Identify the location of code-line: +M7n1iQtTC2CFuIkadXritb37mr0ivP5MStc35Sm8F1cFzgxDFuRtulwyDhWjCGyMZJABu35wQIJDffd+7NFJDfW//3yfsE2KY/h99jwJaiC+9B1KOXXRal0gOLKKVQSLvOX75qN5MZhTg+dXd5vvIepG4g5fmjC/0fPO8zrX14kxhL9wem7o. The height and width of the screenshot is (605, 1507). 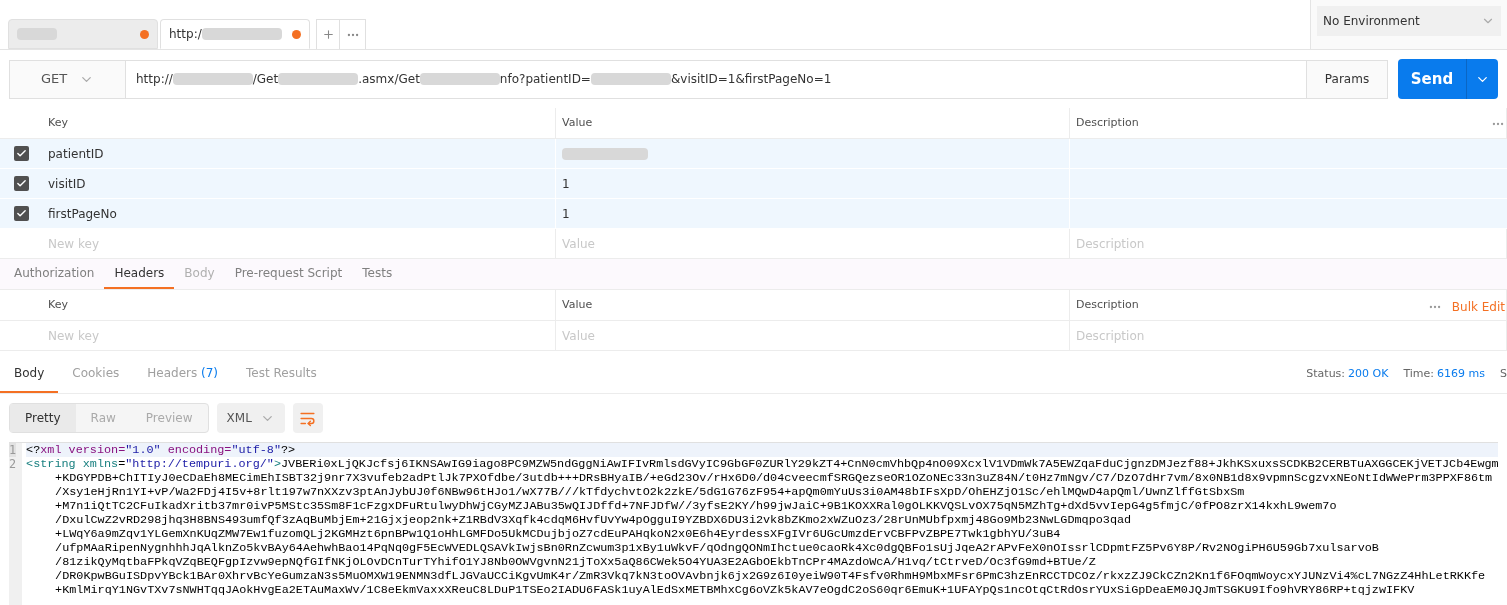
(696, 506).